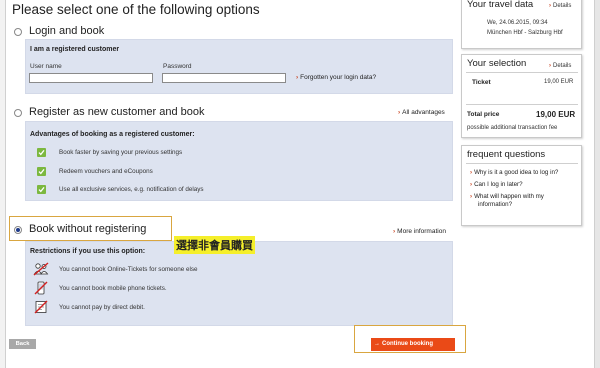 The height and width of the screenshot is (368, 600). I want to click on restriction-item: You cannot book mobile phone tickets., so click(113, 288).